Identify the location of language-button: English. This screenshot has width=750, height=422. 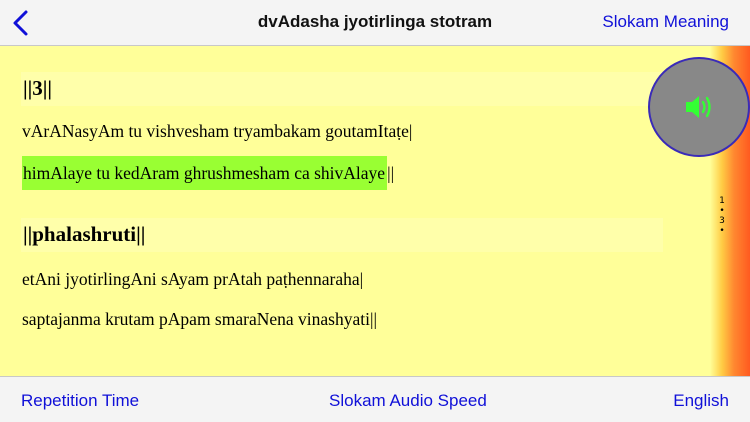
(701, 401).